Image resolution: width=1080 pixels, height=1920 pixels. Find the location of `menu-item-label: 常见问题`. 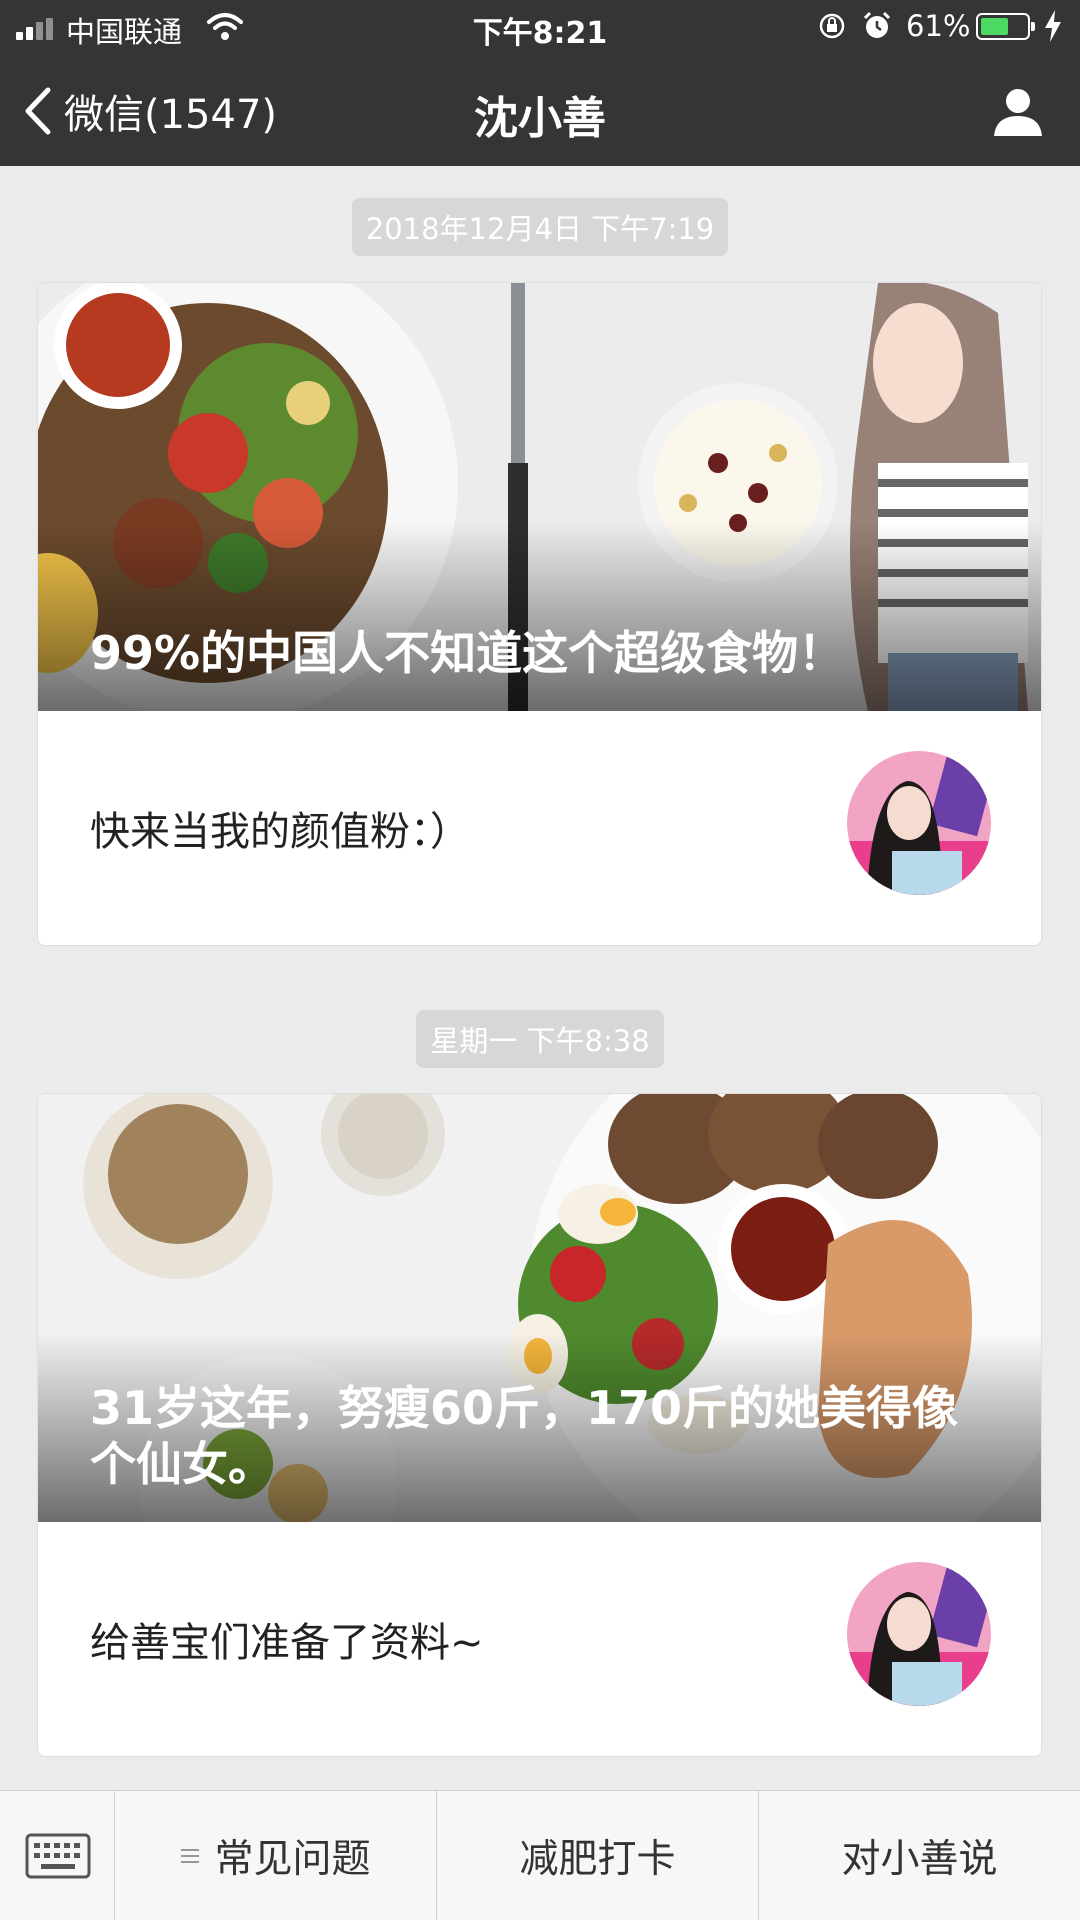

menu-item-label: 常见问题 is located at coordinates (292, 1859).